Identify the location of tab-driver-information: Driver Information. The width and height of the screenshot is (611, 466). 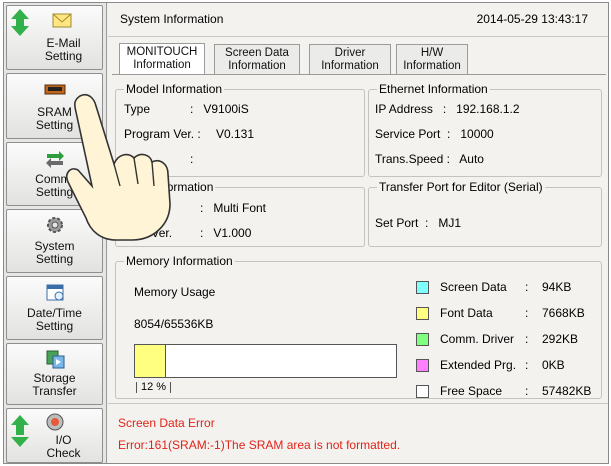
(350, 59).